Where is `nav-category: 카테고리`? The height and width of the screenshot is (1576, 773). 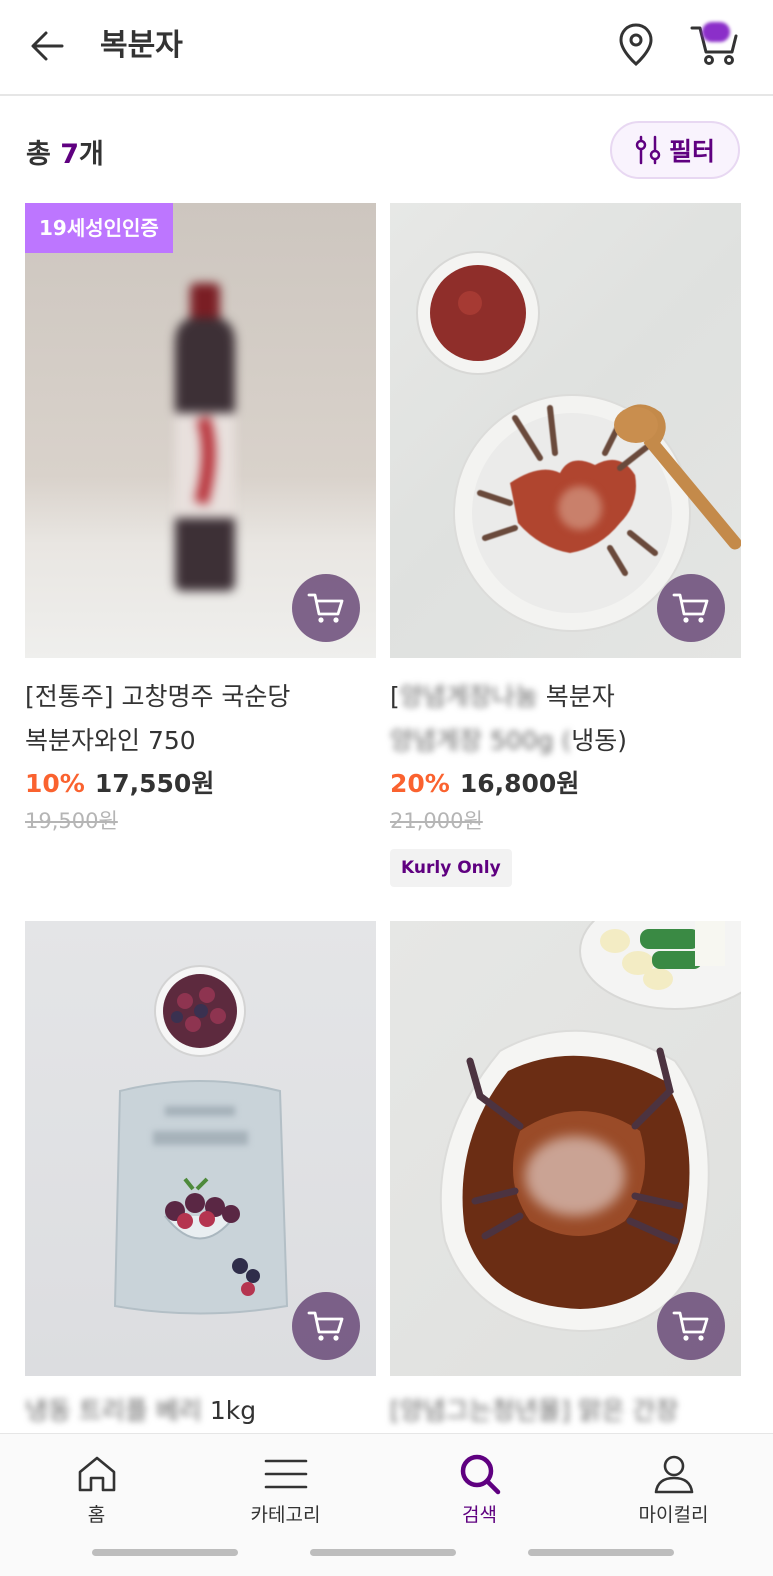 nav-category: 카테고리 is located at coordinates (285, 1489).